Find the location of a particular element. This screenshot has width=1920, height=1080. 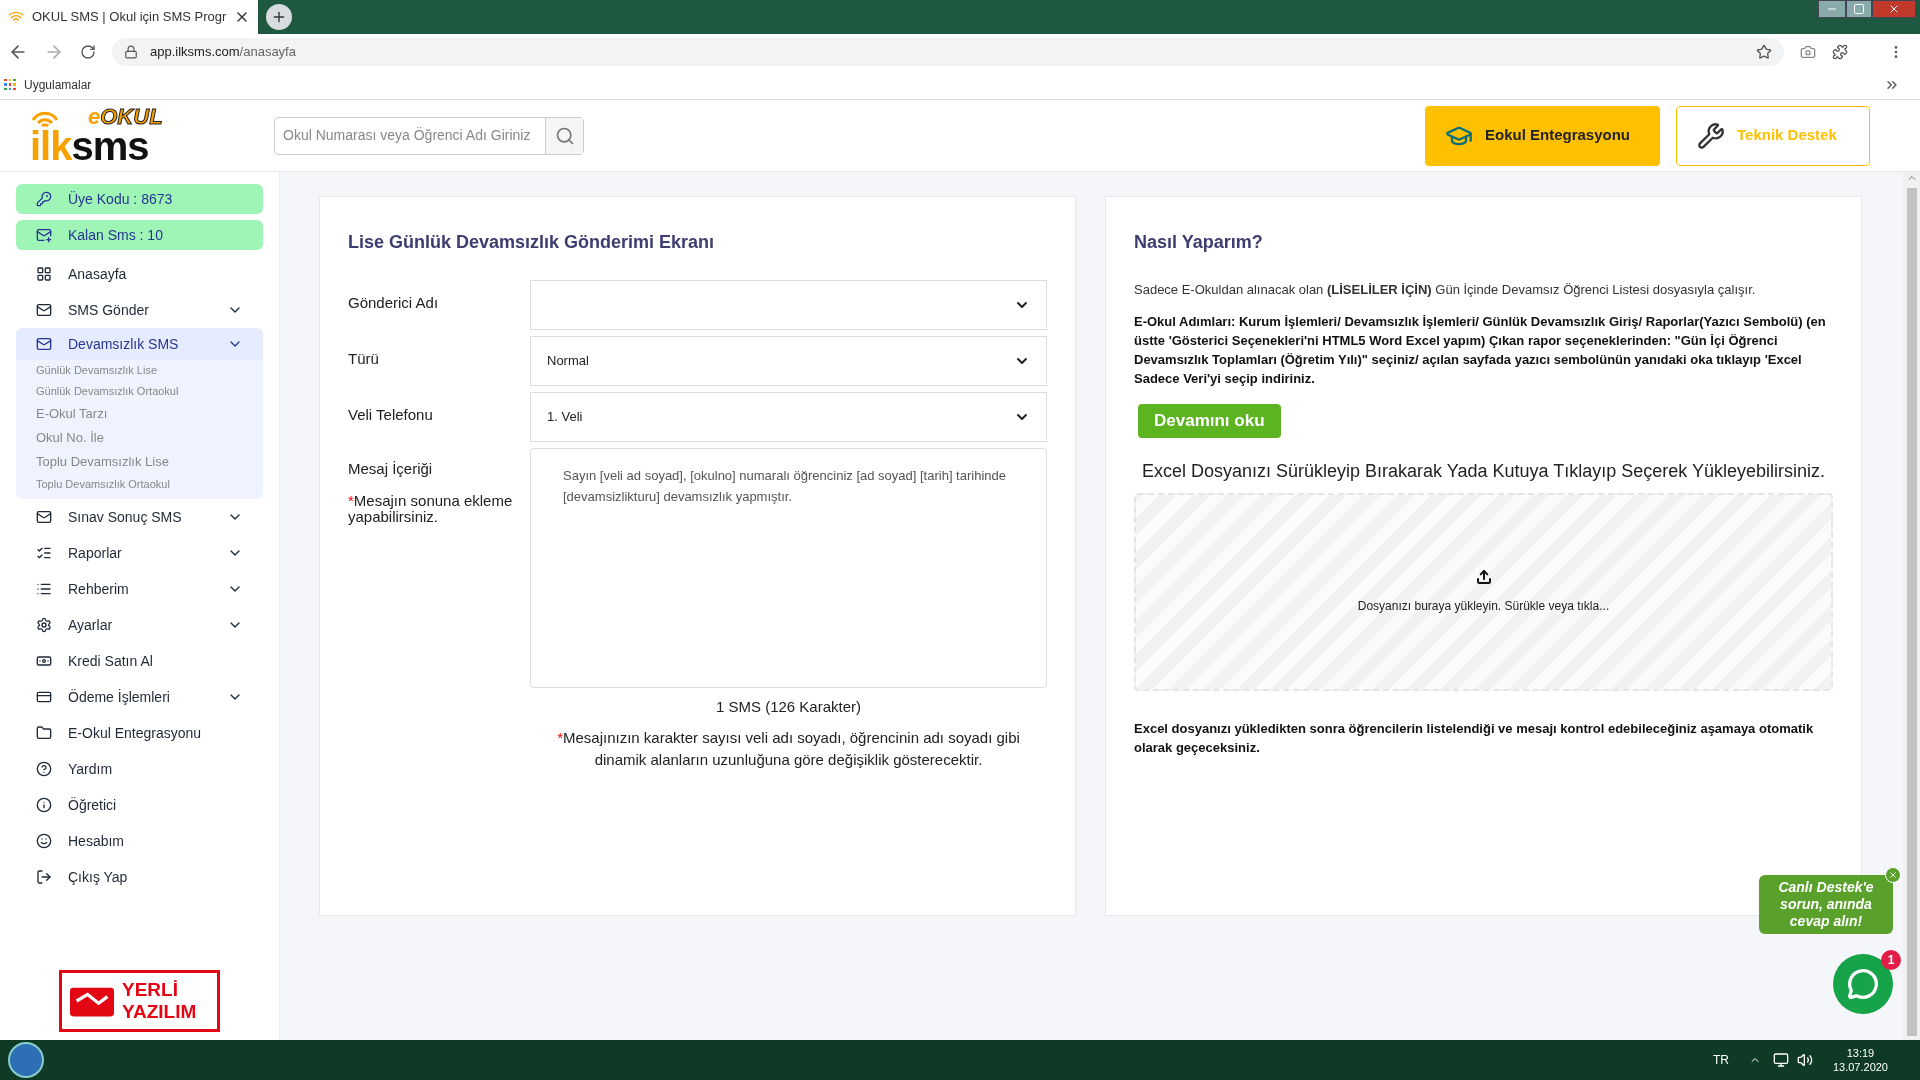

badge-text: YAZILIM is located at coordinates (159, 1012).